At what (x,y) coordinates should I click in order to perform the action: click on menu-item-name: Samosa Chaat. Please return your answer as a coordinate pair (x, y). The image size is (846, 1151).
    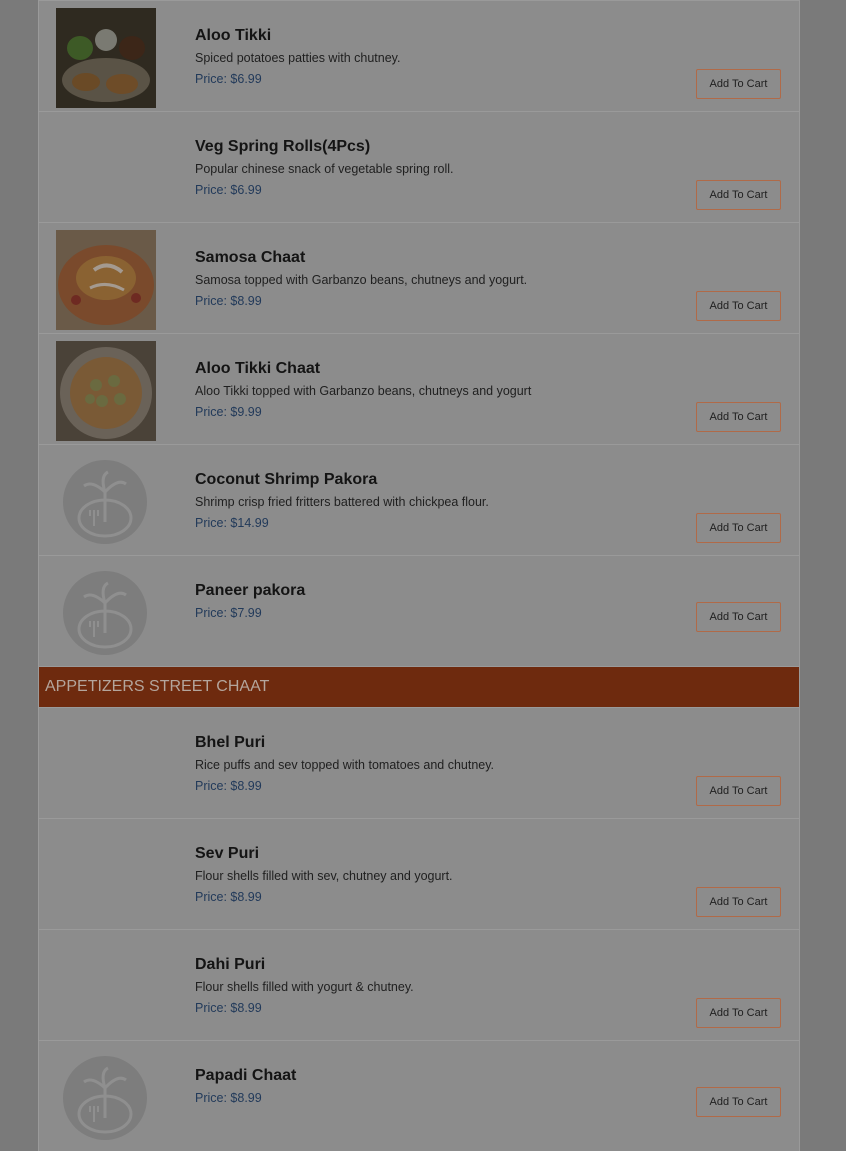
    Looking at the image, I should click on (250, 257).